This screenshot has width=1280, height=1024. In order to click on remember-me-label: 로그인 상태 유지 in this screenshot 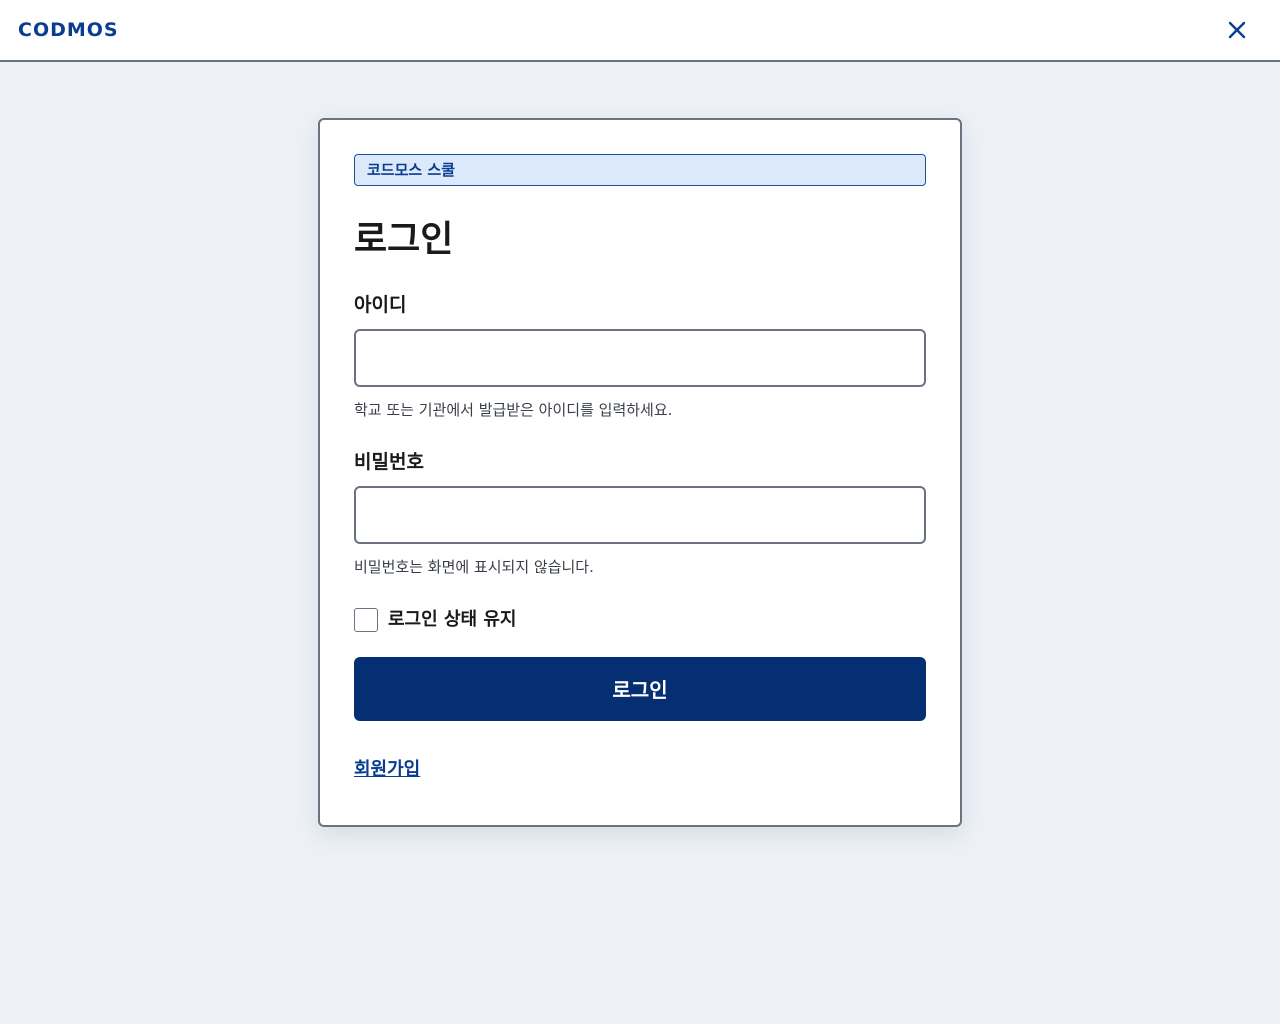, I will do `click(452, 620)`.